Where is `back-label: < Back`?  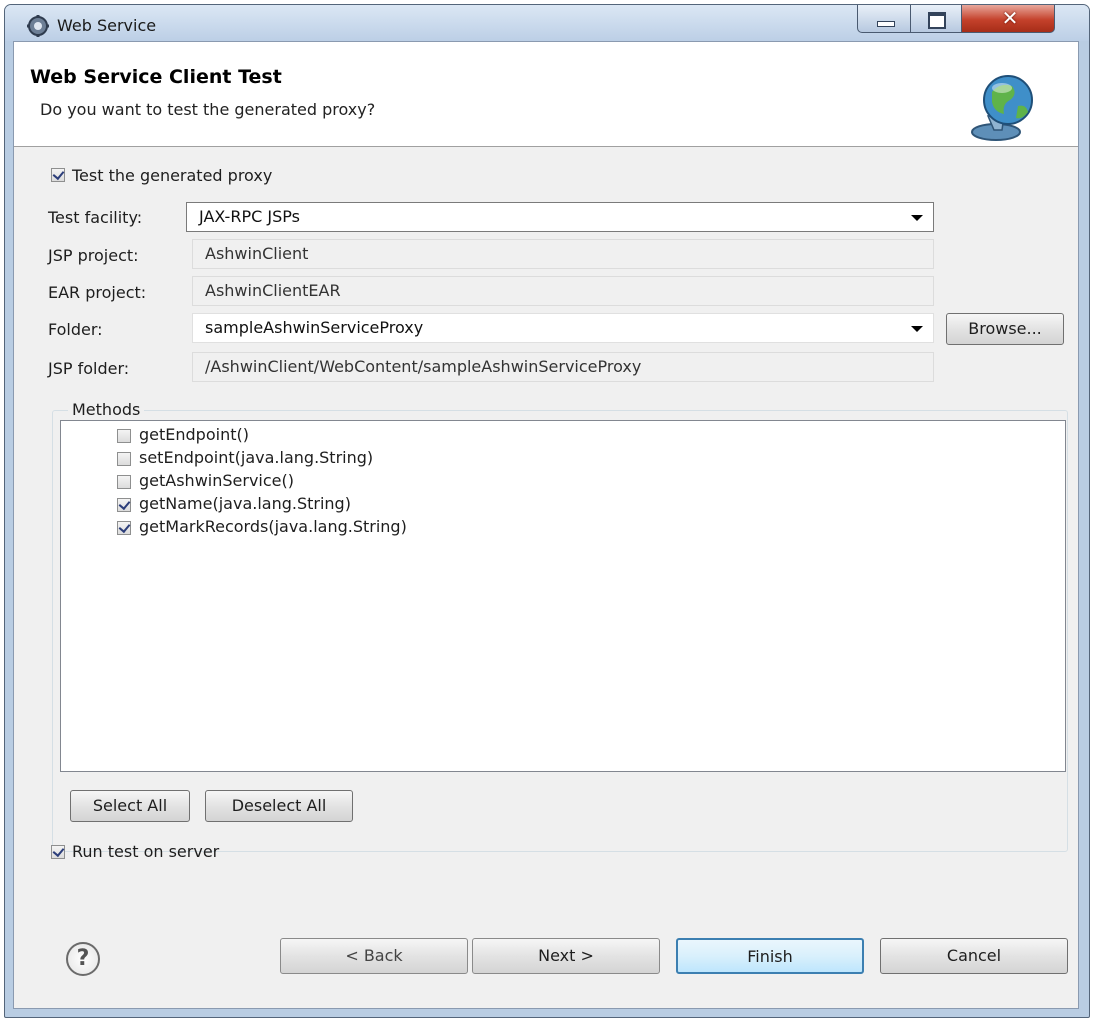 back-label: < Back is located at coordinates (374, 955).